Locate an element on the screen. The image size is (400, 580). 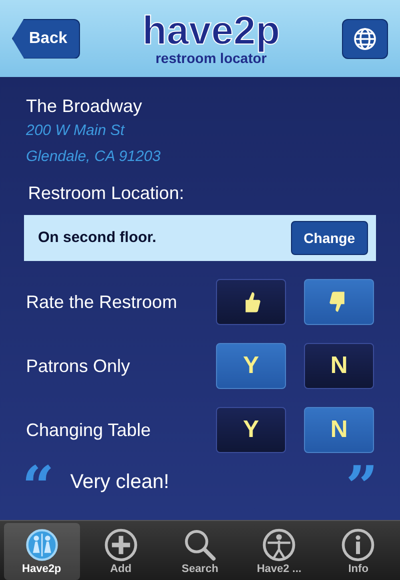
address-line: 200 W Main St is located at coordinates (76, 131).